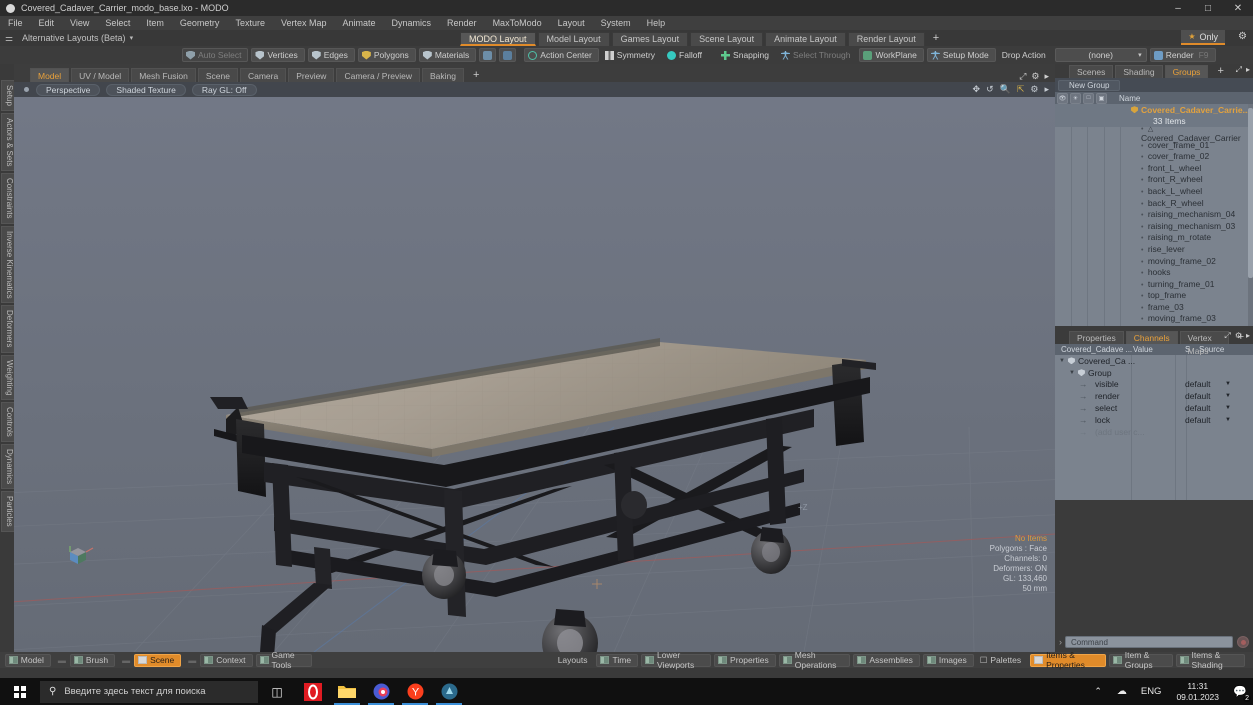  I want to click on add-viewport-tab-button: +, so click(476, 75).